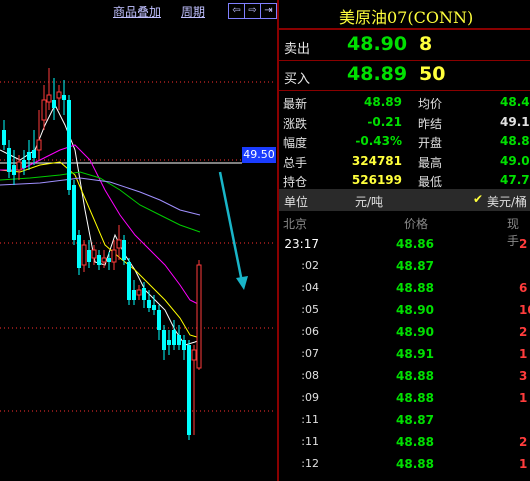 The image size is (530, 481). I want to click on stat-label: 总手, so click(295, 162).